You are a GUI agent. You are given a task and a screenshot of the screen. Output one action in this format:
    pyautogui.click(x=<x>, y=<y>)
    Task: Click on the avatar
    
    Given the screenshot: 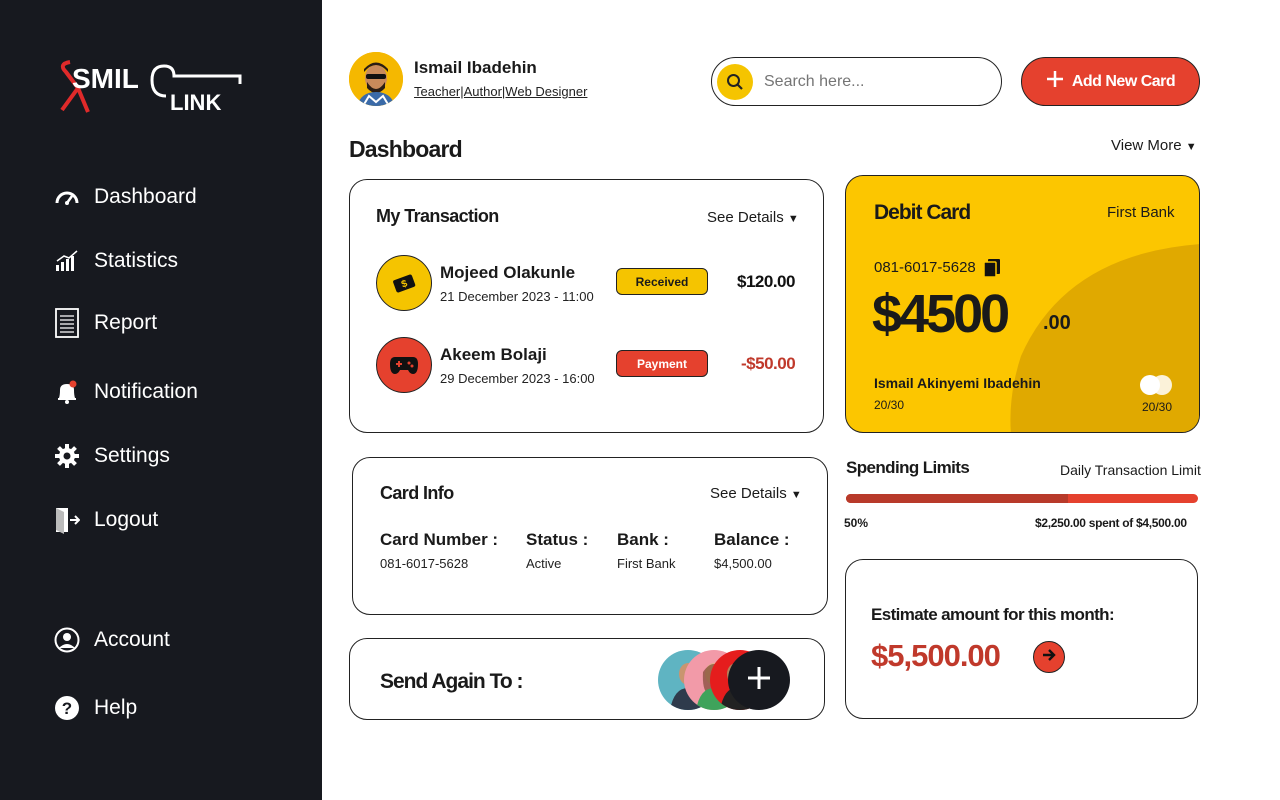 What is the action you would take?
    pyautogui.click(x=376, y=79)
    